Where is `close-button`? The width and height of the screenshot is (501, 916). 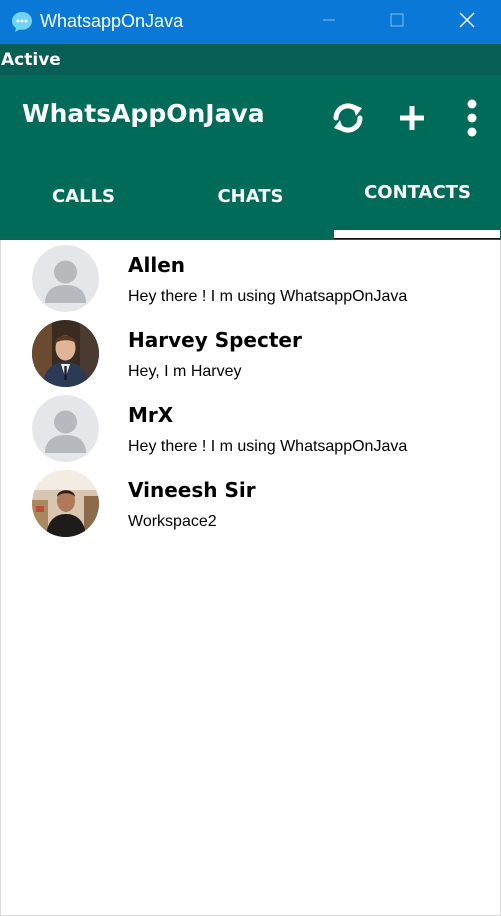
close-button is located at coordinates (467, 22).